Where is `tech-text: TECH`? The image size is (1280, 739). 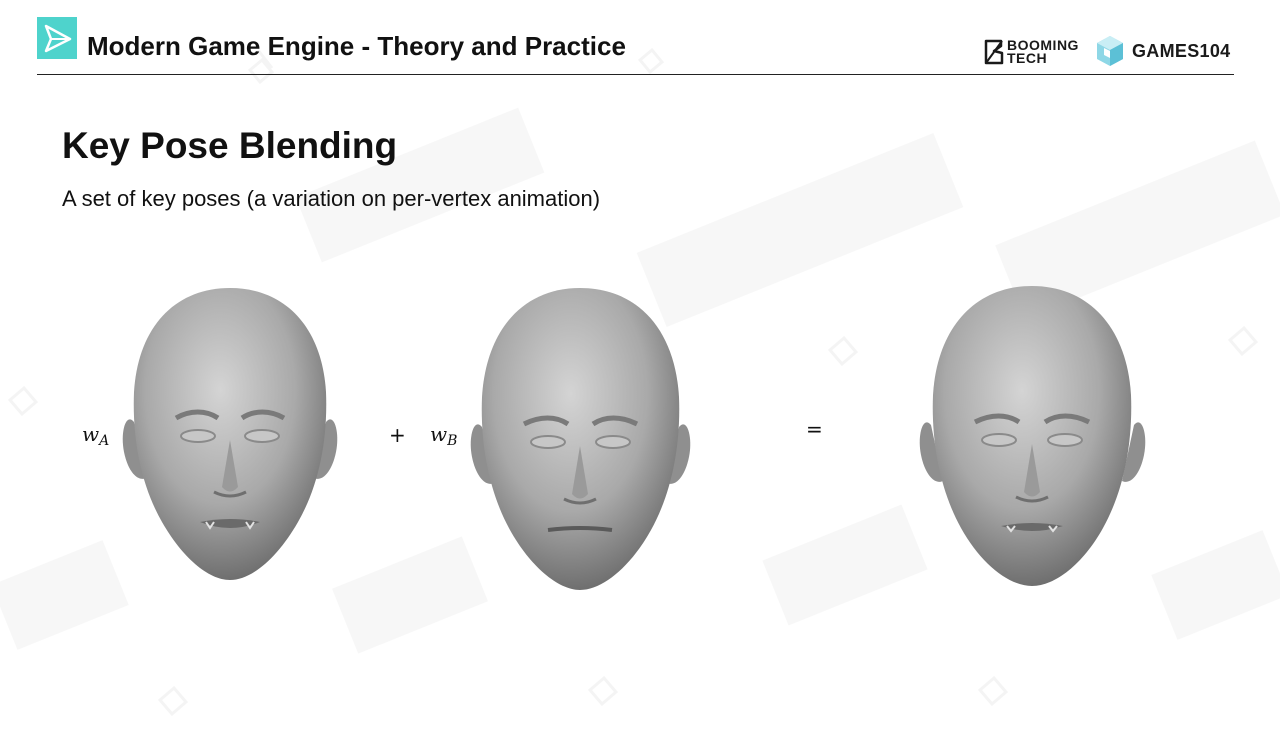
tech-text: TECH is located at coordinates (1027, 58).